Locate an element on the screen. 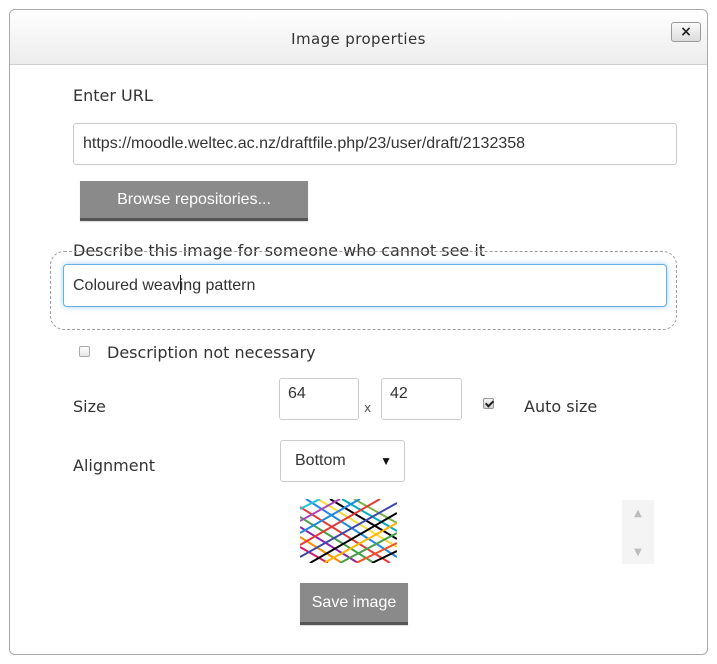 This screenshot has width=717, height=664. close-icon: × is located at coordinates (686, 32).